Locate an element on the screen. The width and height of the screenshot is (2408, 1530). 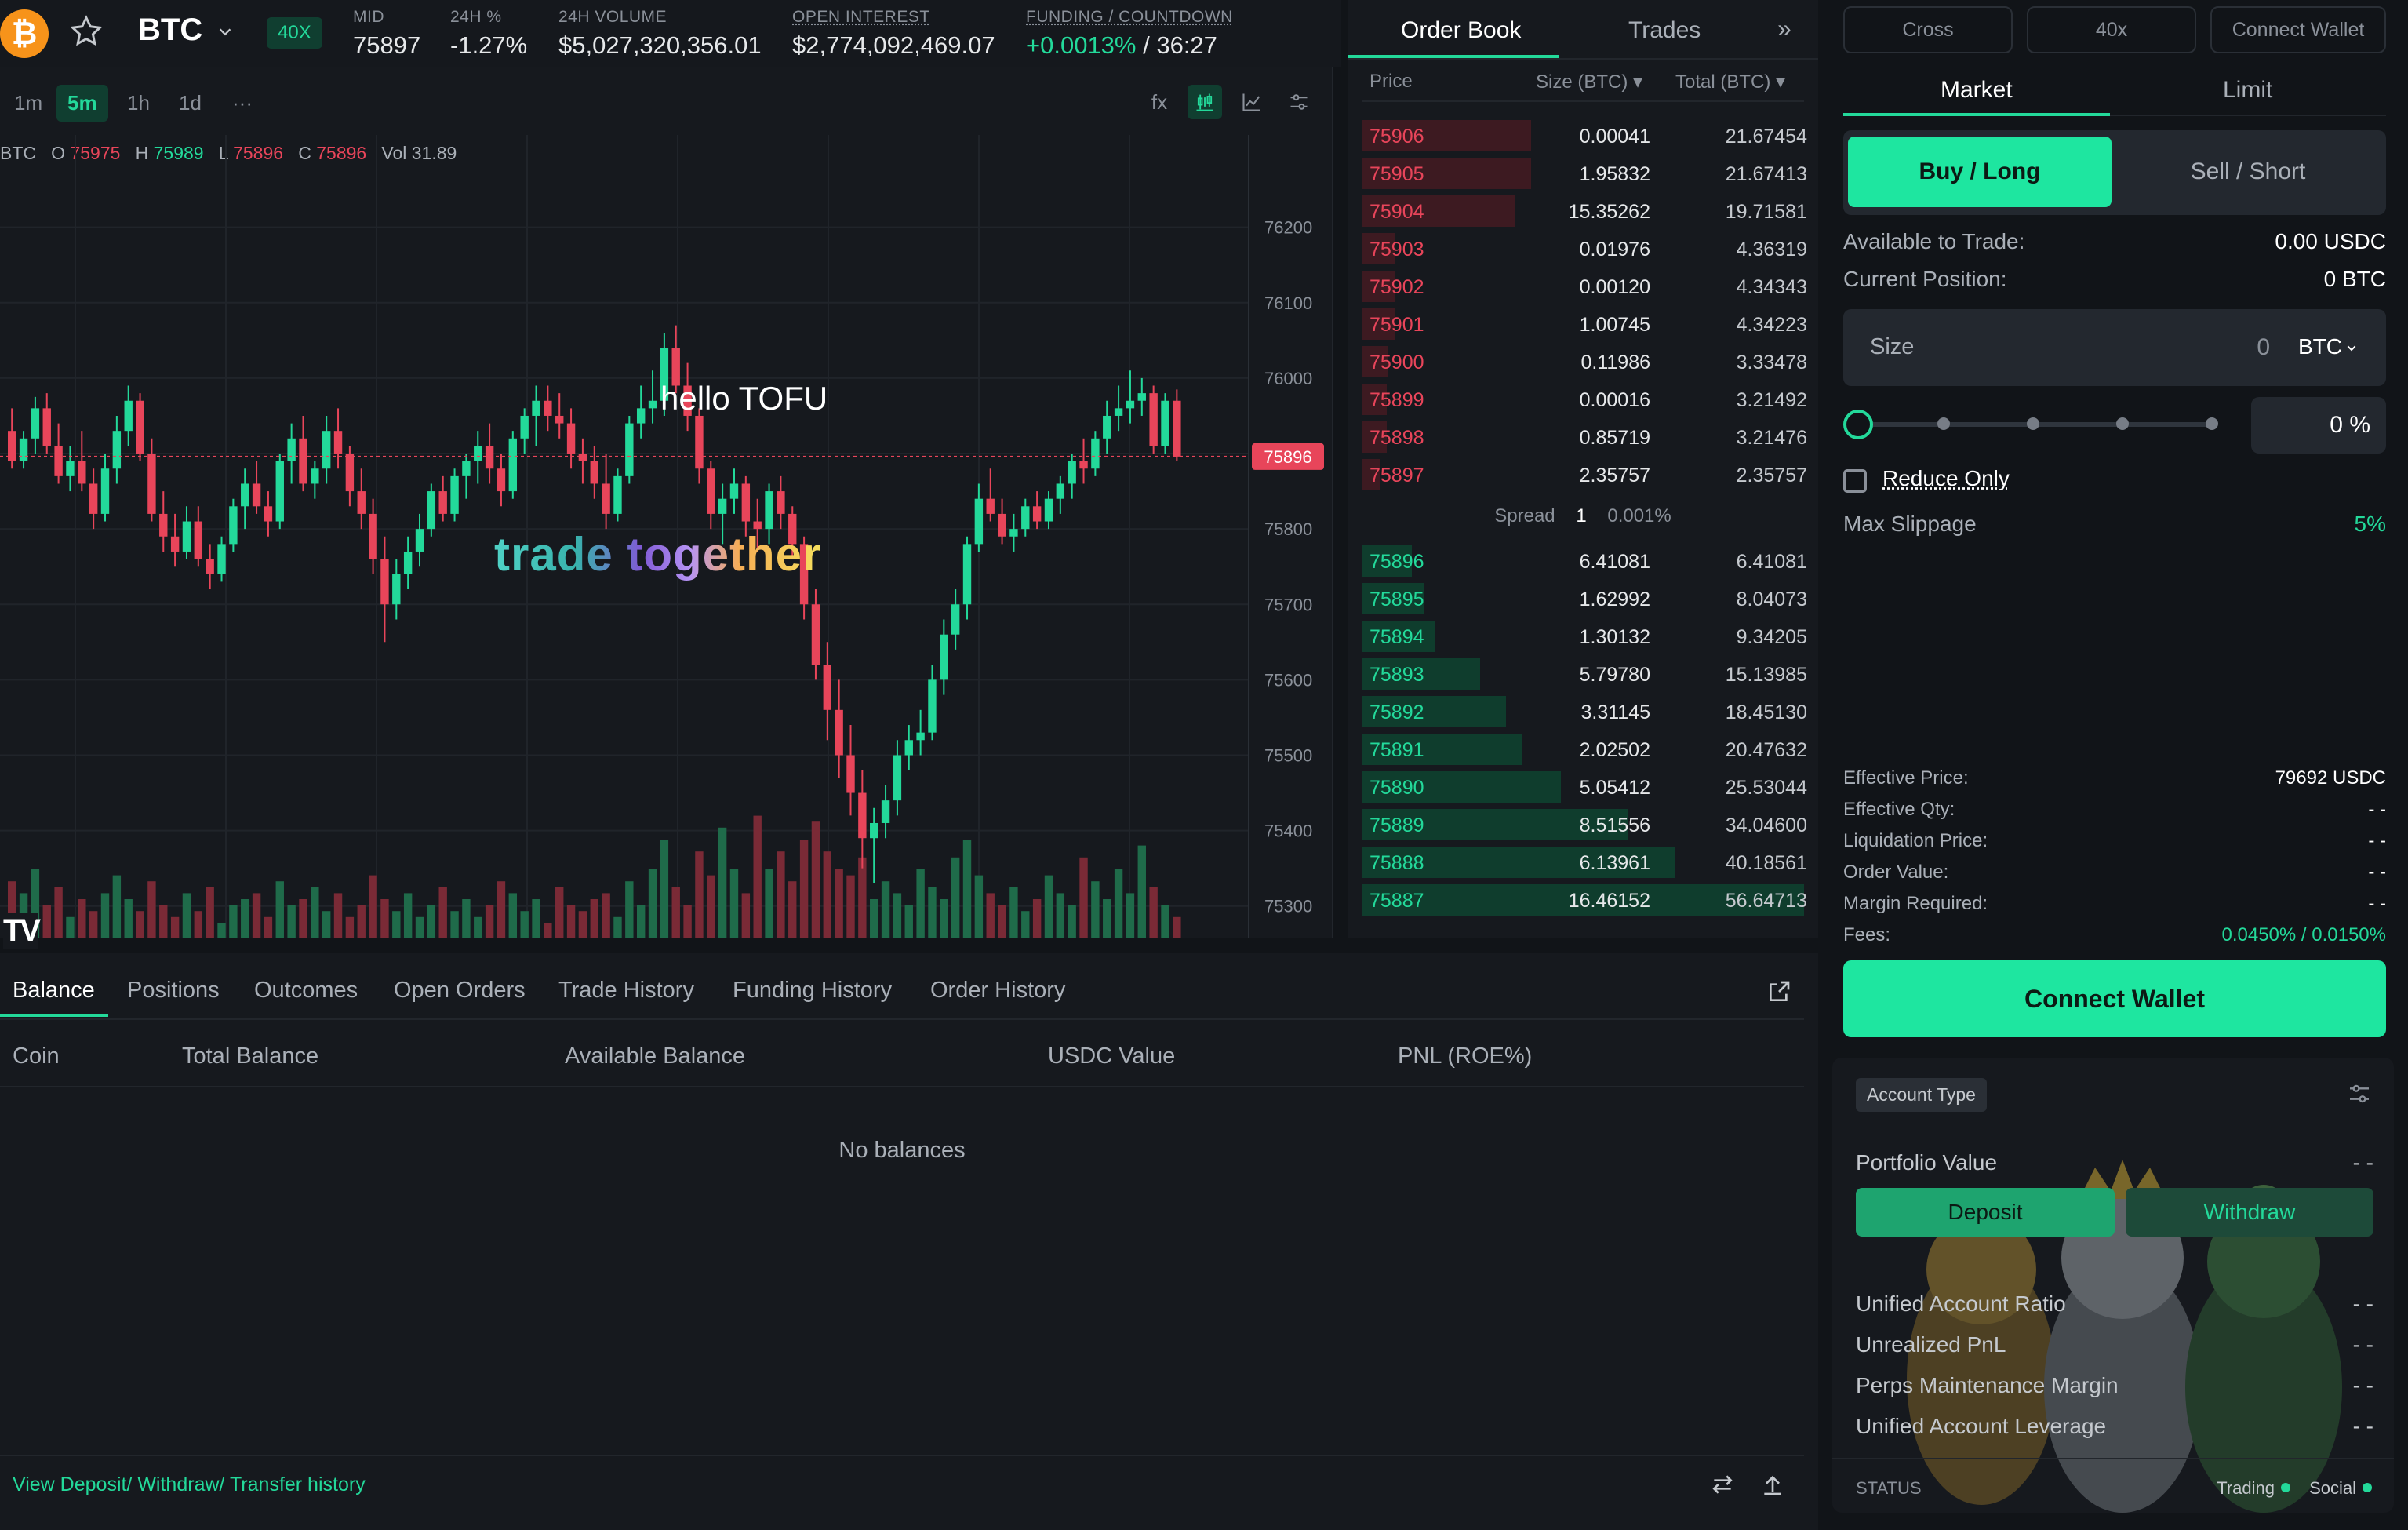
timeframe-5m: 5m is located at coordinates (82, 103).